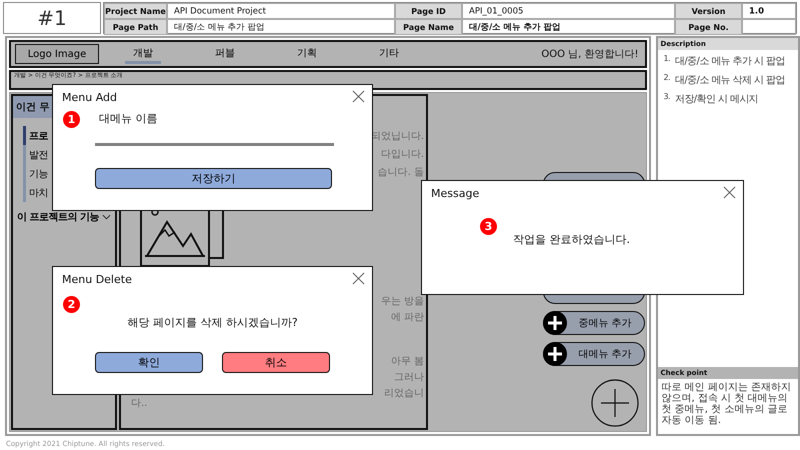 The width and height of the screenshot is (800, 450). What do you see at coordinates (66, 217) in the screenshot?
I see `sidebar-section: 이 프로젝트의 기능` at bounding box center [66, 217].